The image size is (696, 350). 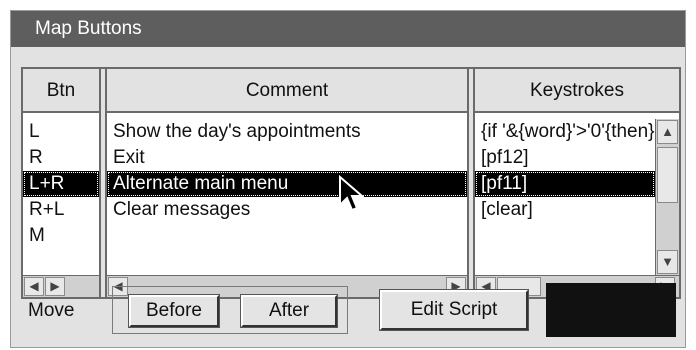 What do you see at coordinates (61, 132) in the screenshot?
I see `btn-cell: L` at bounding box center [61, 132].